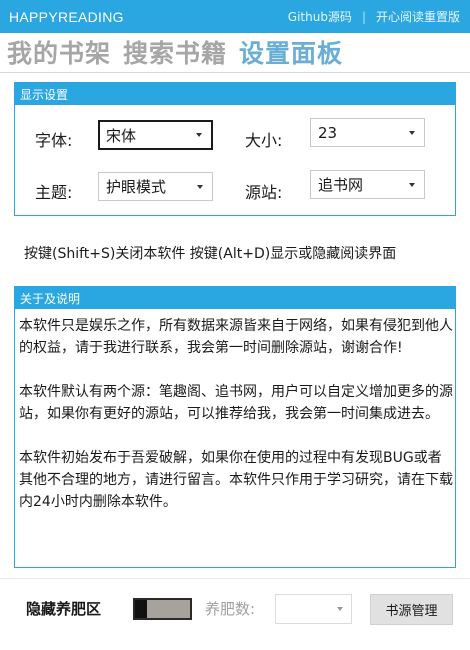 The height and width of the screenshot is (650, 470). What do you see at coordinates (59, 52) in the screenshot?
I see `tab-bookshelf: 我的书架` at bounding box center [59, 52].